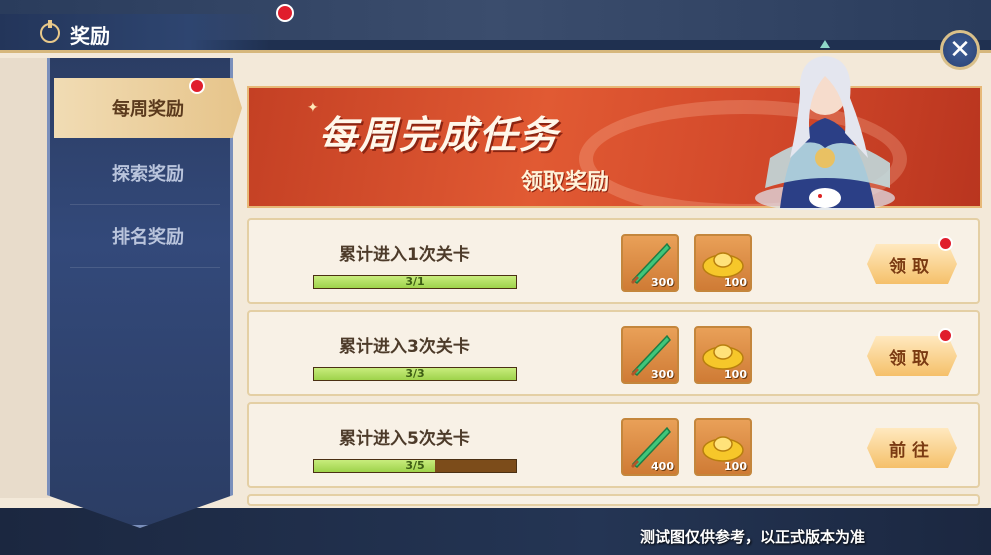 Image resolution: width=991 pixels, height=555 pixels. I want to click on task-title: 累计进入5次关卡, so click(404, 439).